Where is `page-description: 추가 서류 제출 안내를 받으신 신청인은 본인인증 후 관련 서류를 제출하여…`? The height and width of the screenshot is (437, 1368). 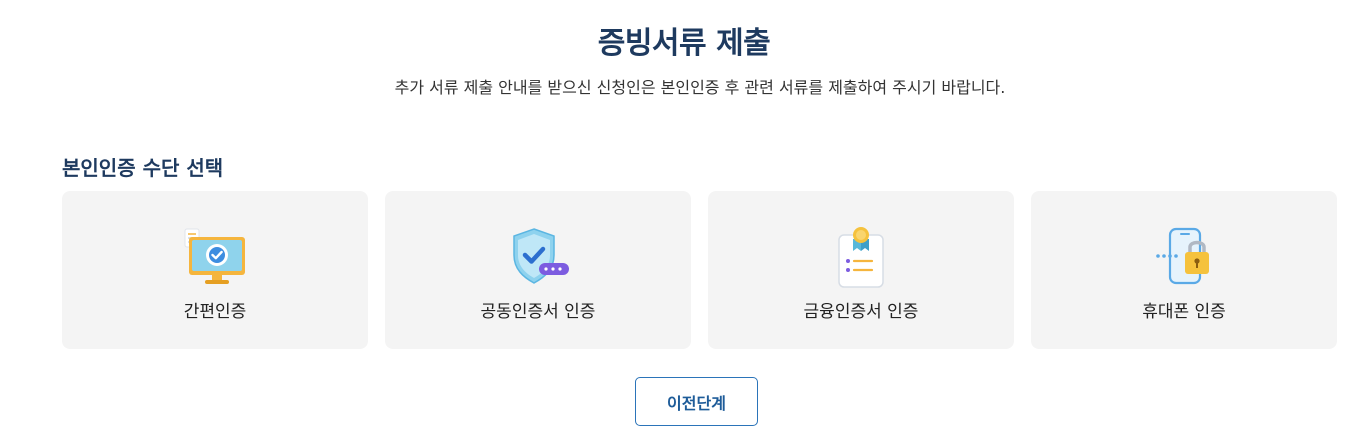 page-description: 추가 서류 제출 안내를 받으신 신청인은 본인인증 후 관련 서류를 제출하여… is located at coordinates (700, 87).